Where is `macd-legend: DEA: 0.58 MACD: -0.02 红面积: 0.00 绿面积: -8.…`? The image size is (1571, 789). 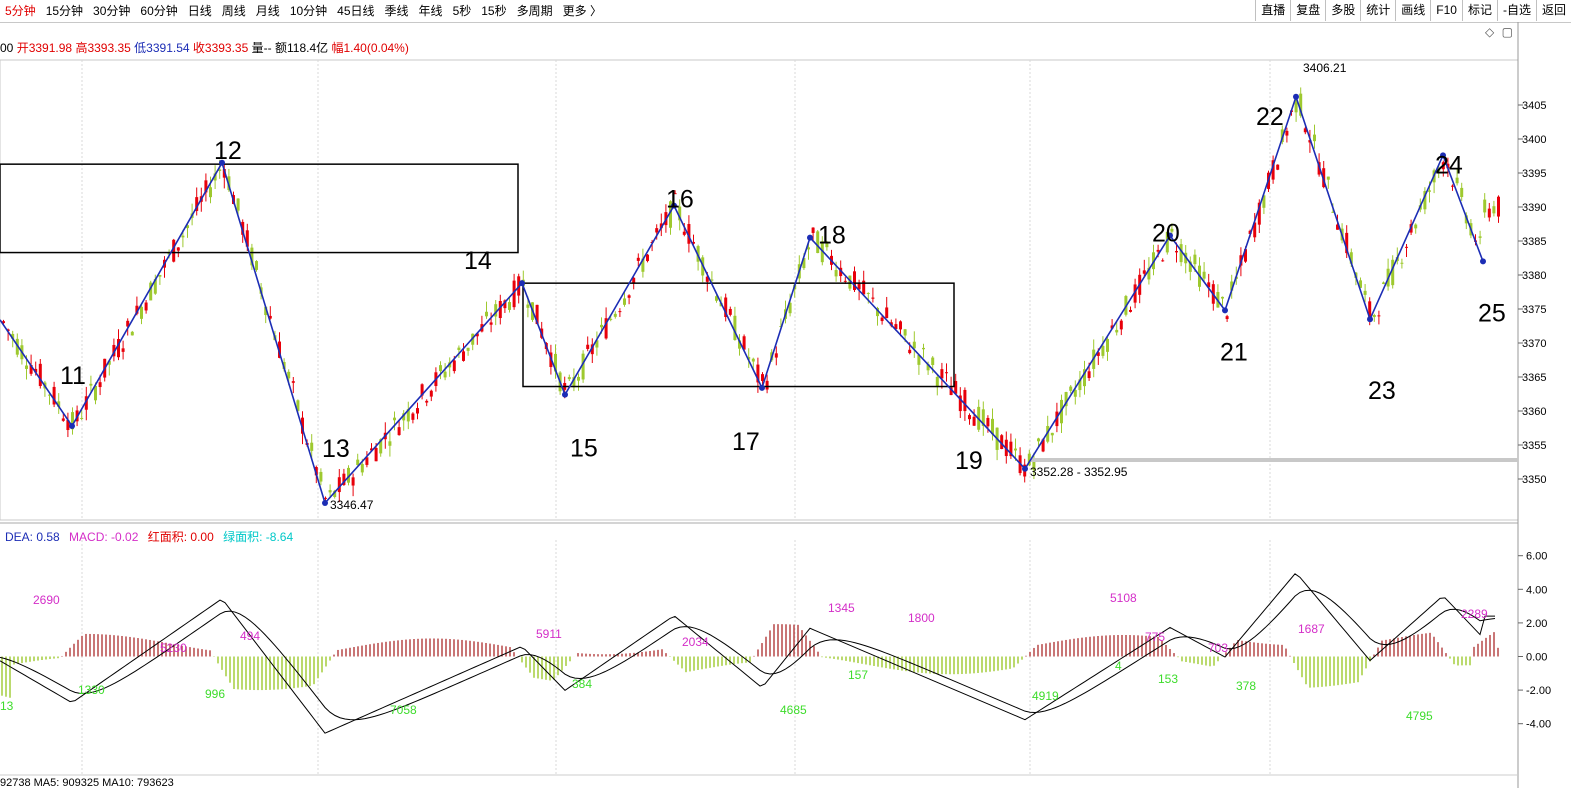 macd-legend: DEA: 0.58 MACD: -0.02 红面积: 0.00 绿面积: -8.… is located at coordinates (152, 536).